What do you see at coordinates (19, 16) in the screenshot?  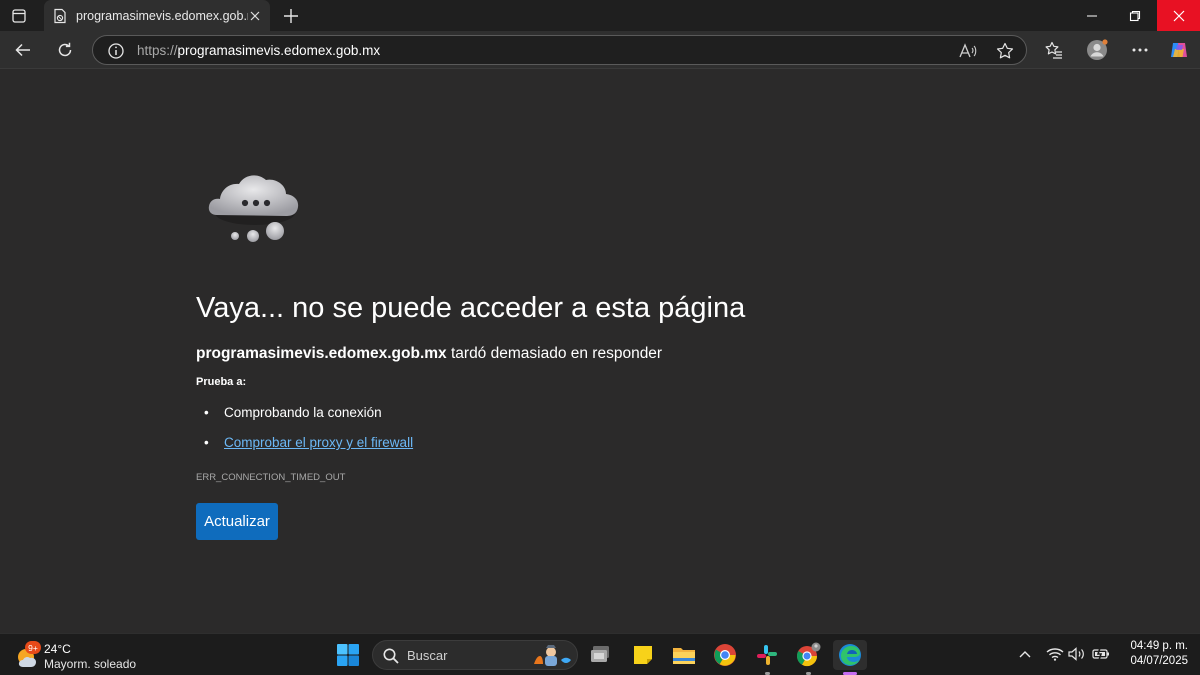 I see `tab-actions-icon` at bounding box center [19, 16].